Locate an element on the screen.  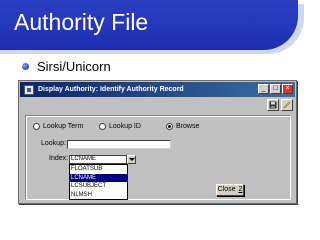
bullet-item: Sirsi/Unicorn is located at coordinates (66, 66).